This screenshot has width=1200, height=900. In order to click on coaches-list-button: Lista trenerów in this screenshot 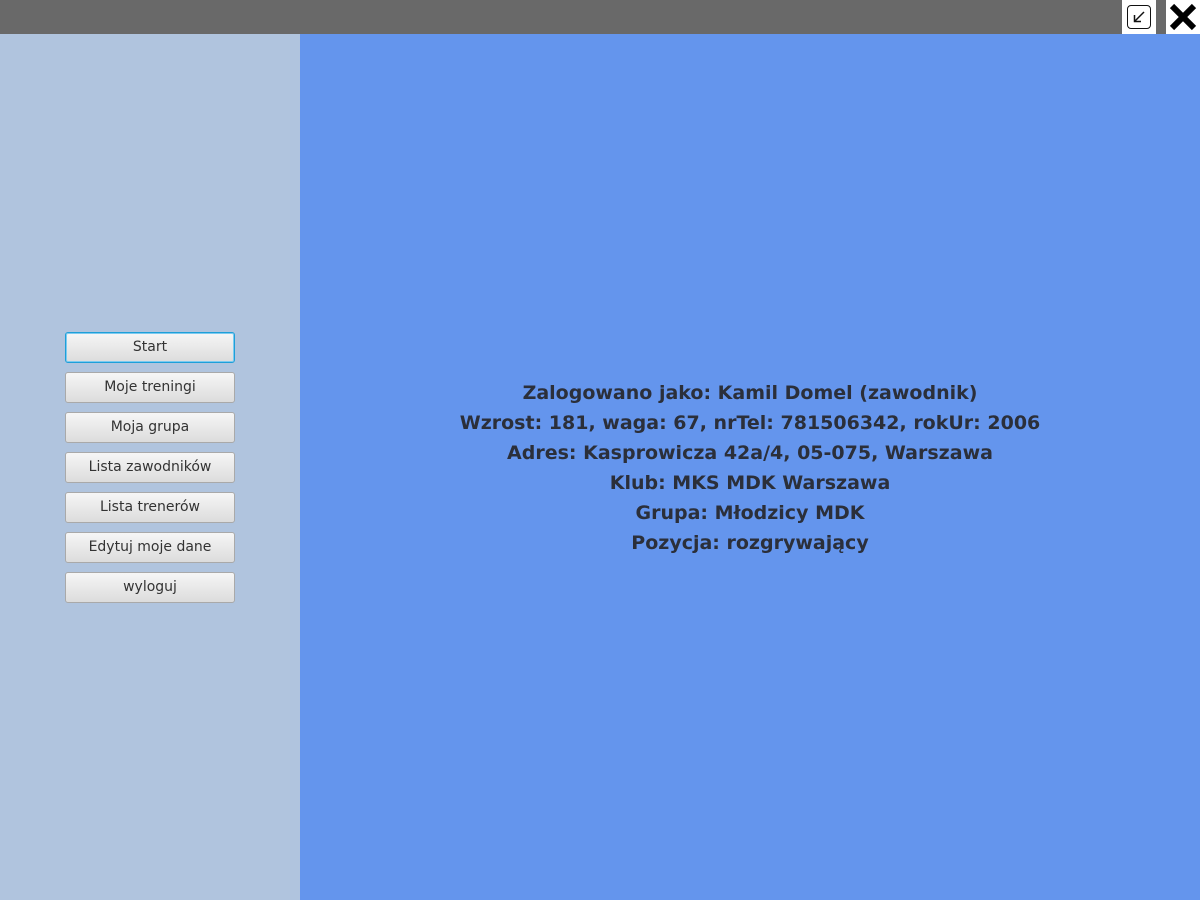, I will do `click(150, 507)`.